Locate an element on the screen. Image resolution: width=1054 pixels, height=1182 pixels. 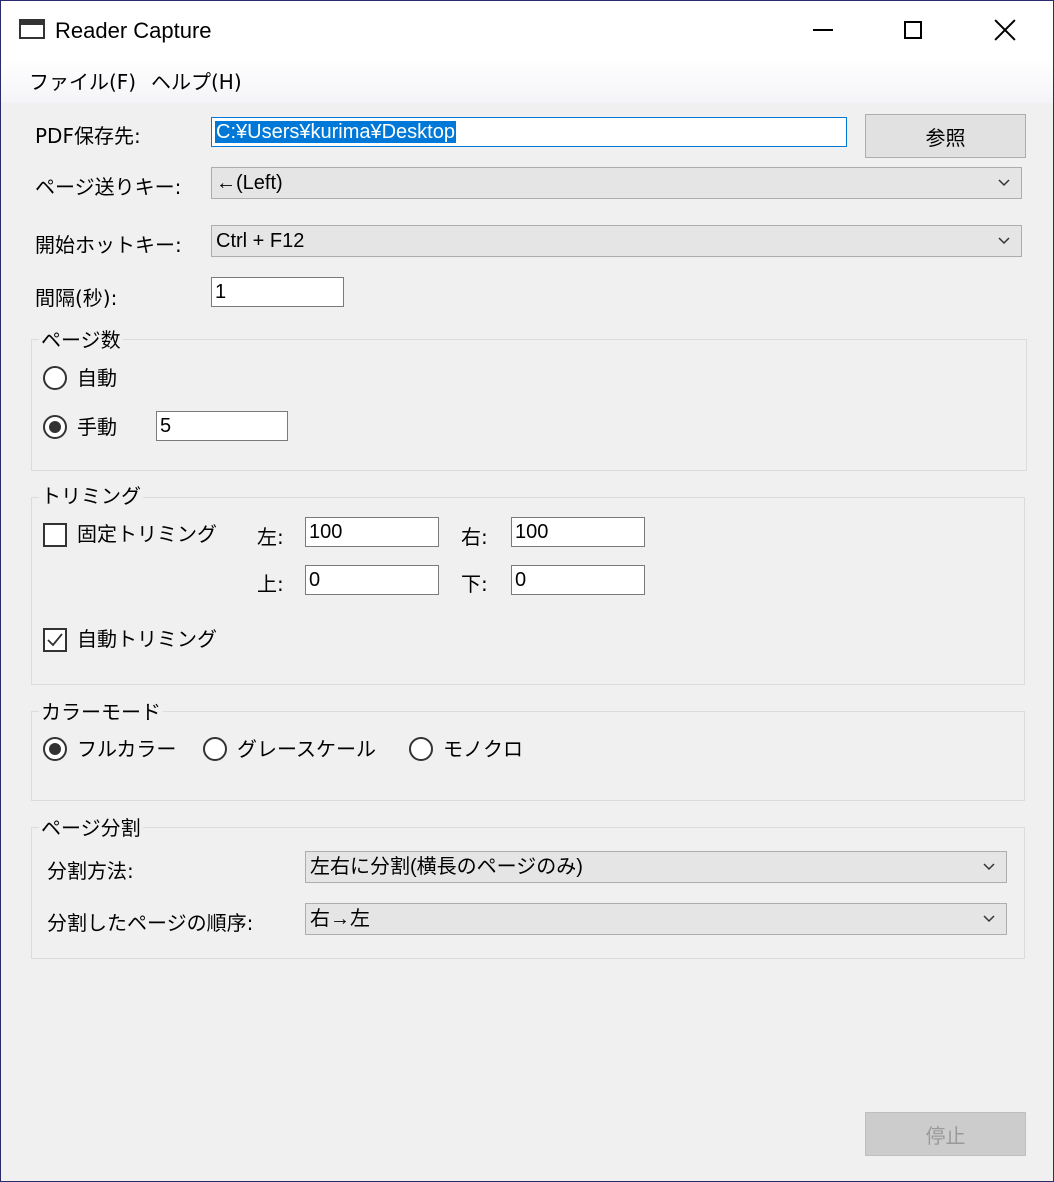
stop-button-label: 停止 is located at coordinates (945, 1135).